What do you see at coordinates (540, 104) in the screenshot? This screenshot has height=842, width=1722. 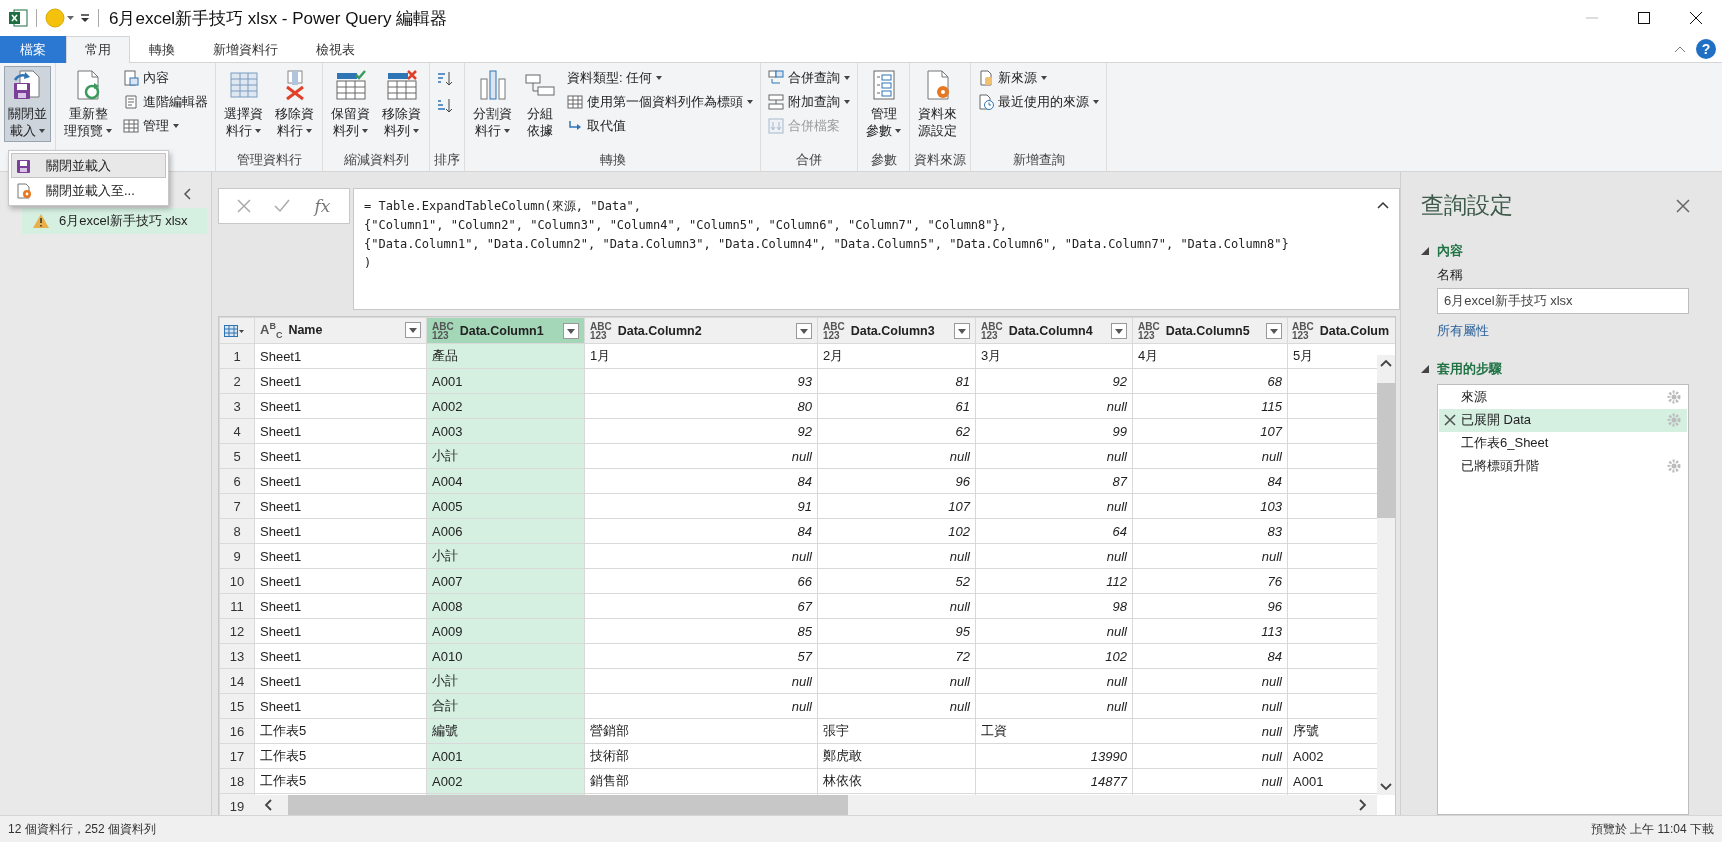 I see `ribbon-button: 分組 依據` at bounding box center [540, 104].